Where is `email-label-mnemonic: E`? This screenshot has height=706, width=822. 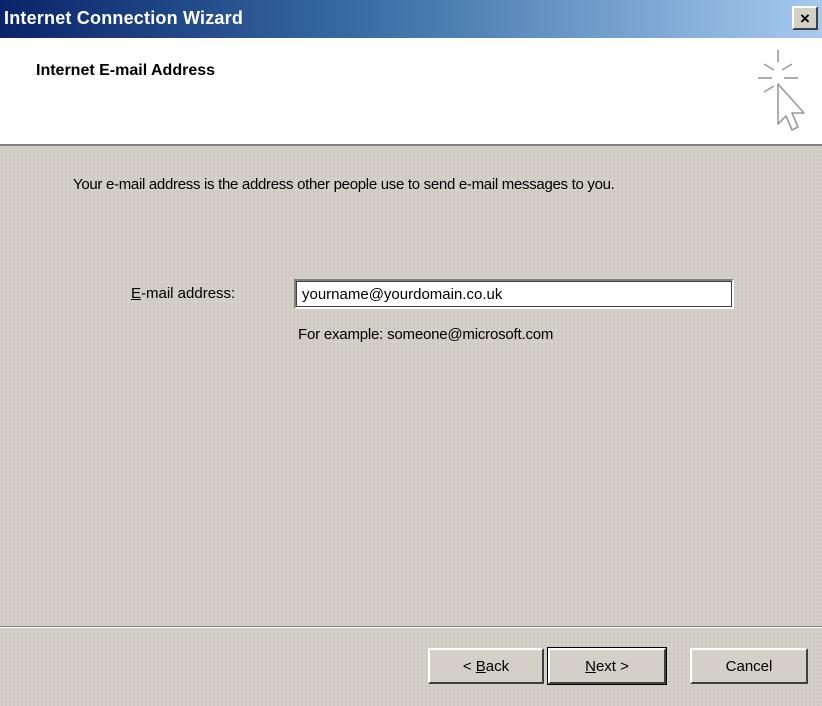 email-label-mnemonic: E is located at coordinates (136, 293).